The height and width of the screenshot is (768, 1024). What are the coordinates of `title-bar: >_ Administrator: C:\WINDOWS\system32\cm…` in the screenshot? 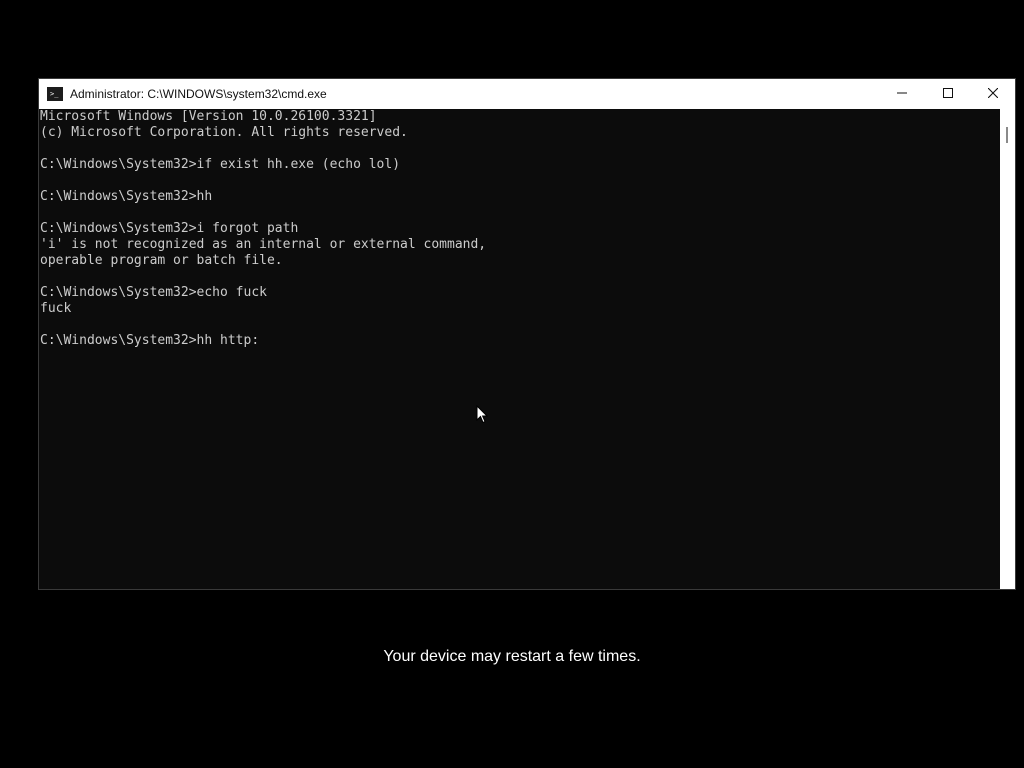 It's located at (527, 94).